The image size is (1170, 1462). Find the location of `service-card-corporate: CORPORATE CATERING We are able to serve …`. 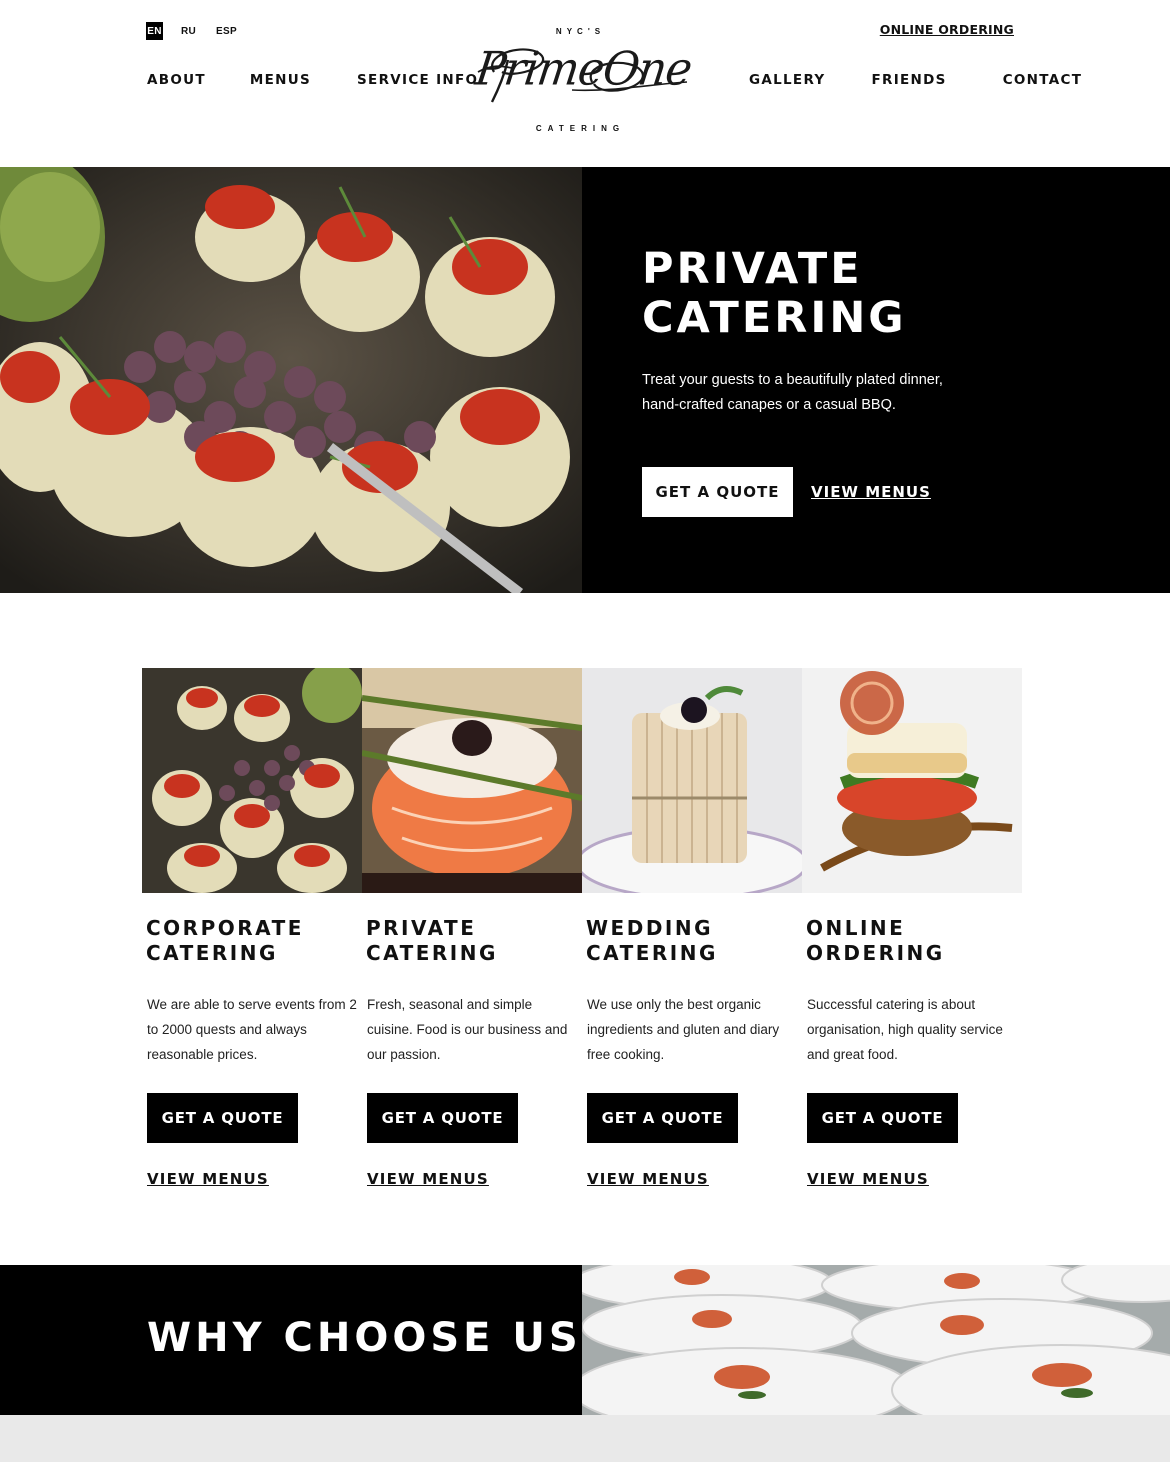

service-card-corporate: CORPORATE CATERING We are able to serve … is located at coordinates (252, 933).